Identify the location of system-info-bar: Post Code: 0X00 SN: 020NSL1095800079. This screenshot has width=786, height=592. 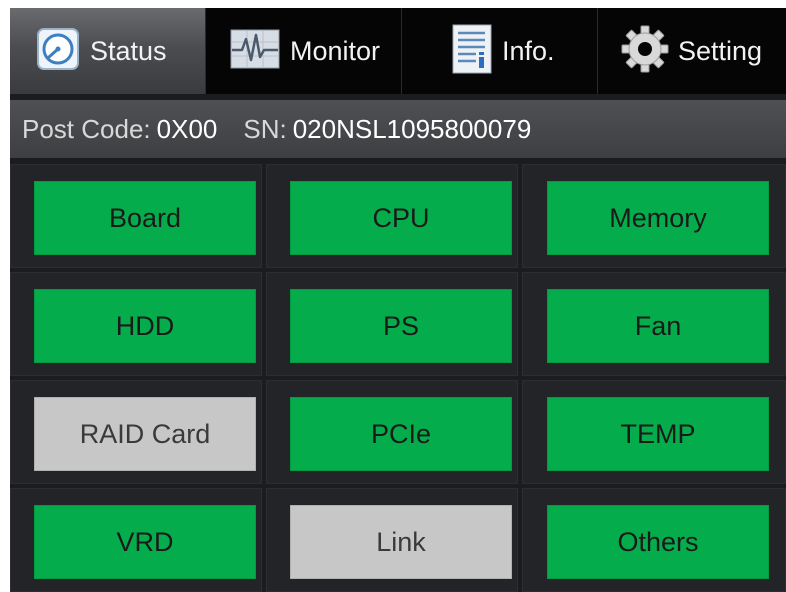
(398, 129).